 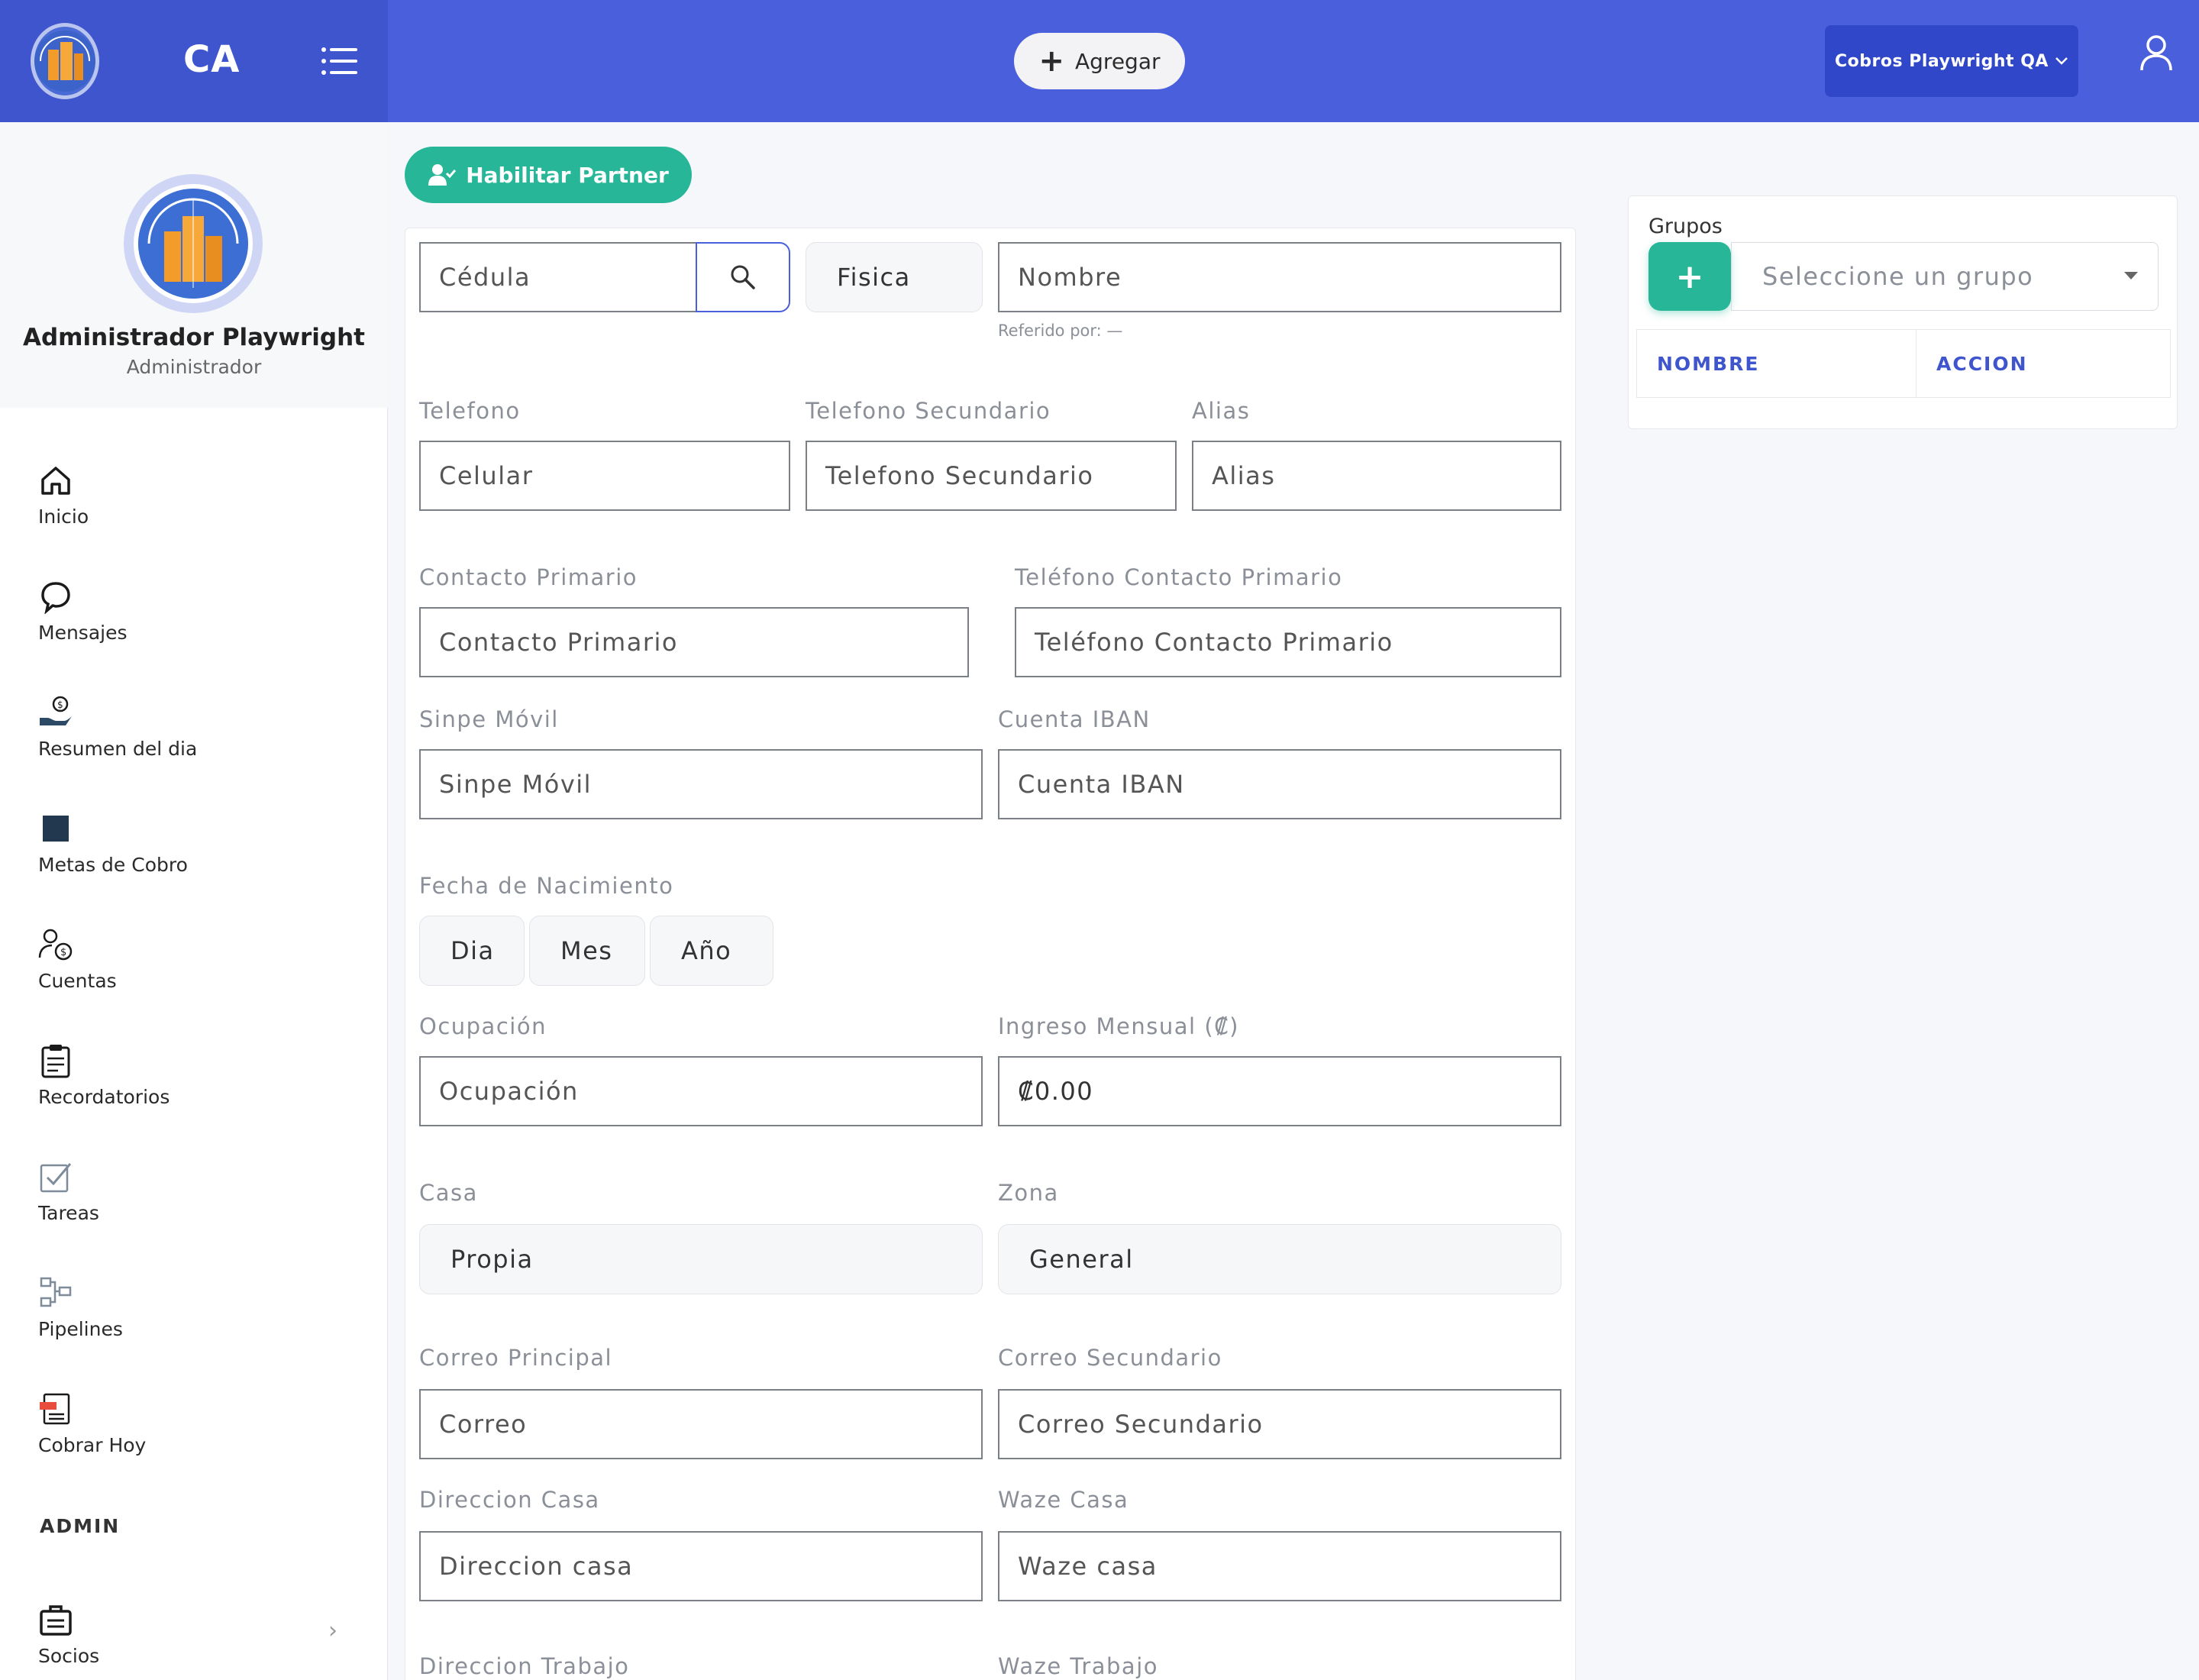 I want to click on occupation-label: Ocupación, so click(x=483, y=1026).